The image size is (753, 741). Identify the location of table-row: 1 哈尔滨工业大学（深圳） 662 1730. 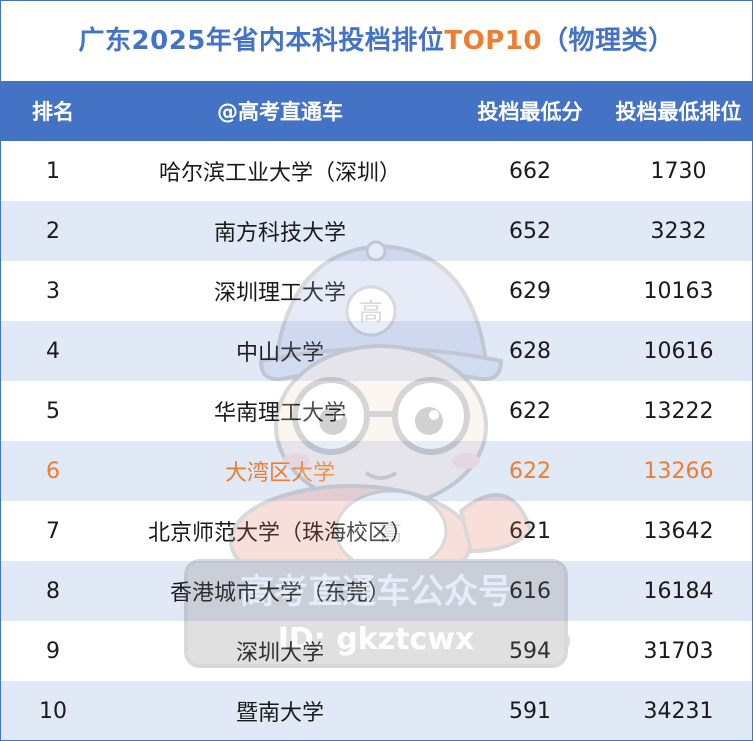
(376, 171).